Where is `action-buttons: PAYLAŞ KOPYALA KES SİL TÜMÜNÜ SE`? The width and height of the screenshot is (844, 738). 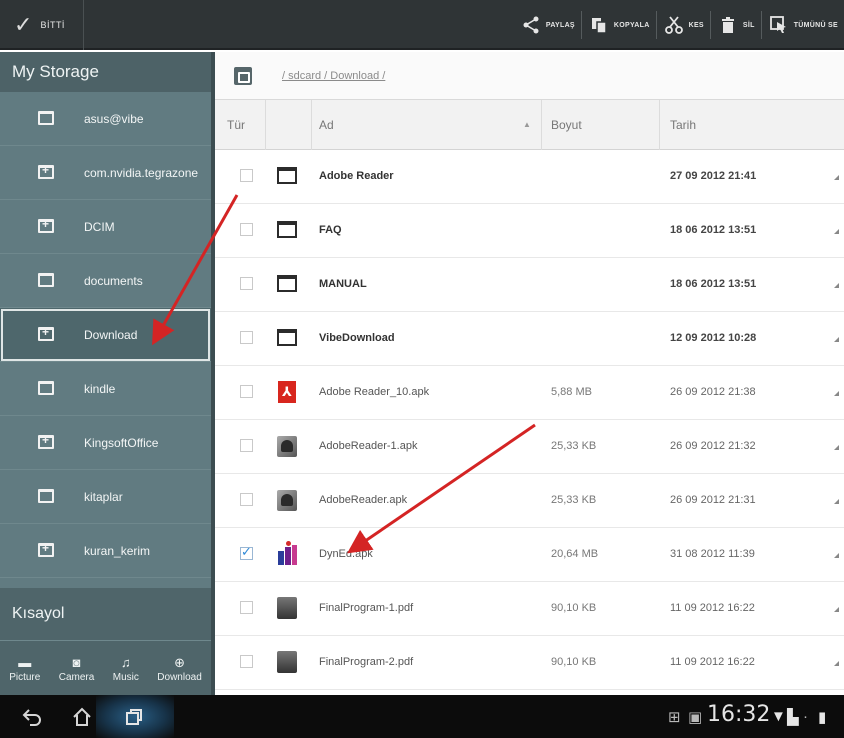
action-buttons: PAYLAŞ KOPYALA KES SİL TÜMÜNÜ SE is located at coordinates (679, 25).